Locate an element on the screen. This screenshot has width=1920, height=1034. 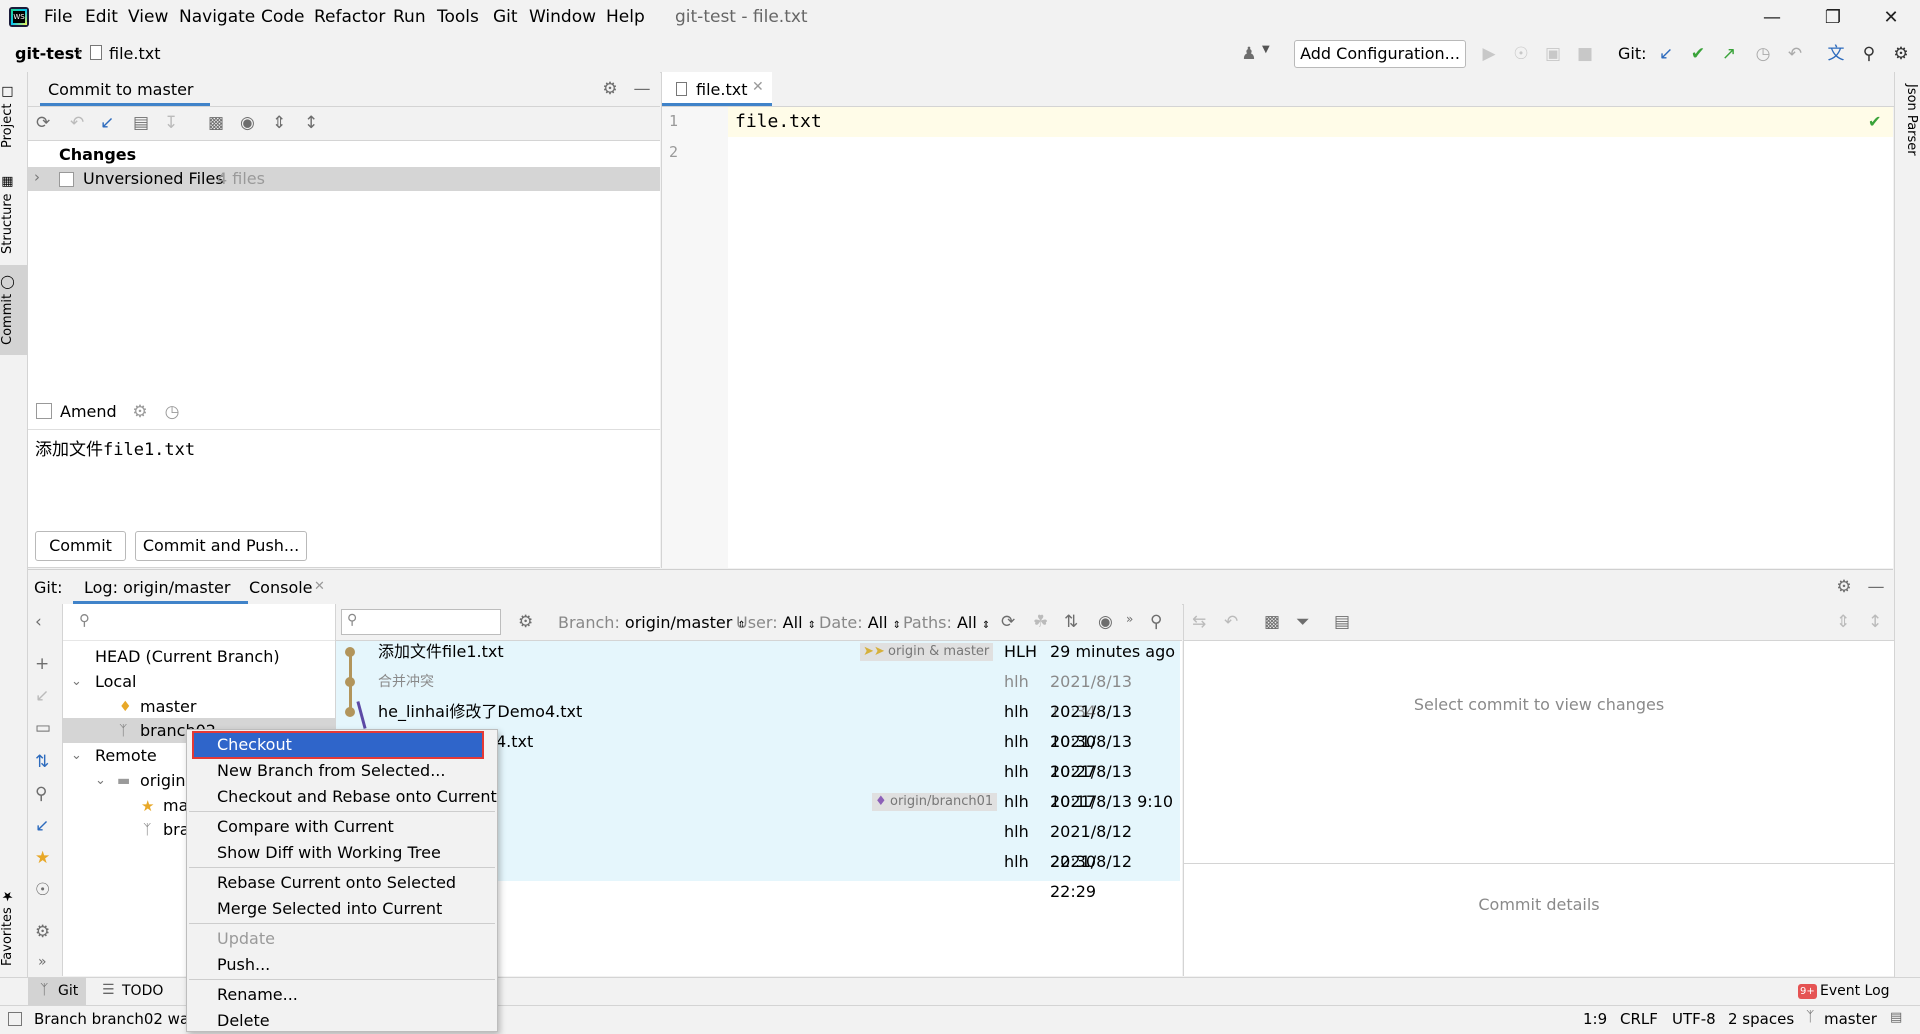
tool-tab-favorites: Favorites ★ is located at coordinates (13, 927).